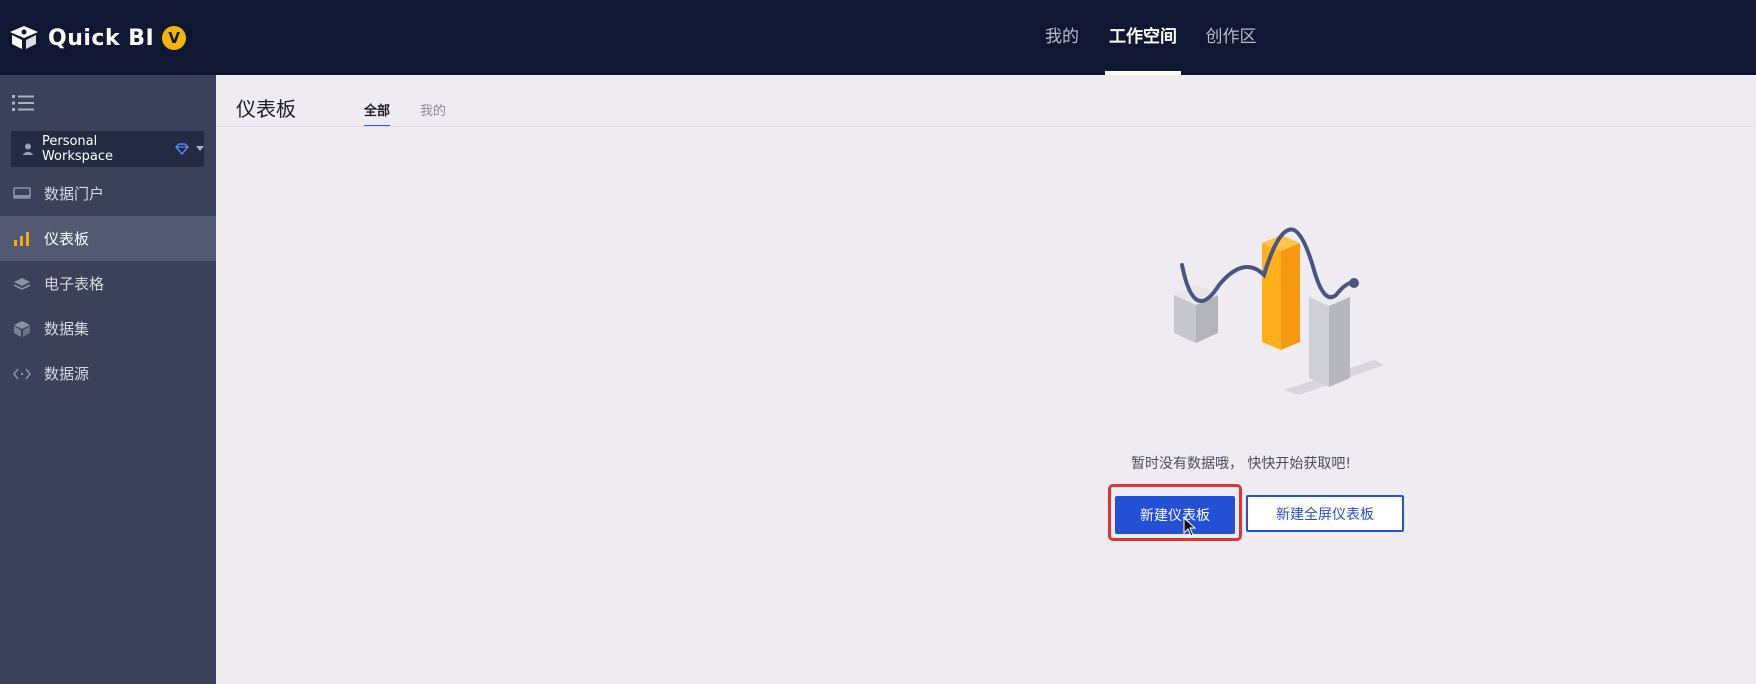 The width and height of the screenshot is (1756, 684). I want to click on tab-mine: 我的, so click(433, 109).